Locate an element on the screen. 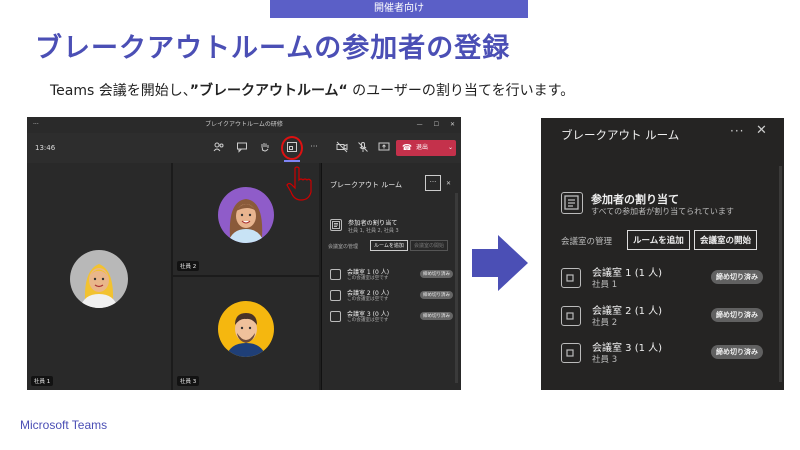 The image size is (800, 450). subtitle-text-pre: Teams 会議を開始し、 is located at coordinates (120, 91).